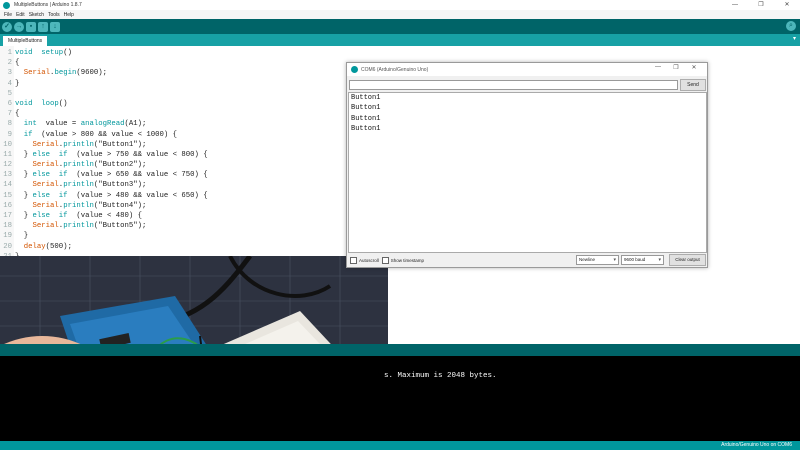 The image size is (800, 450). I want to click on line-number: 11, so click(7, 154).